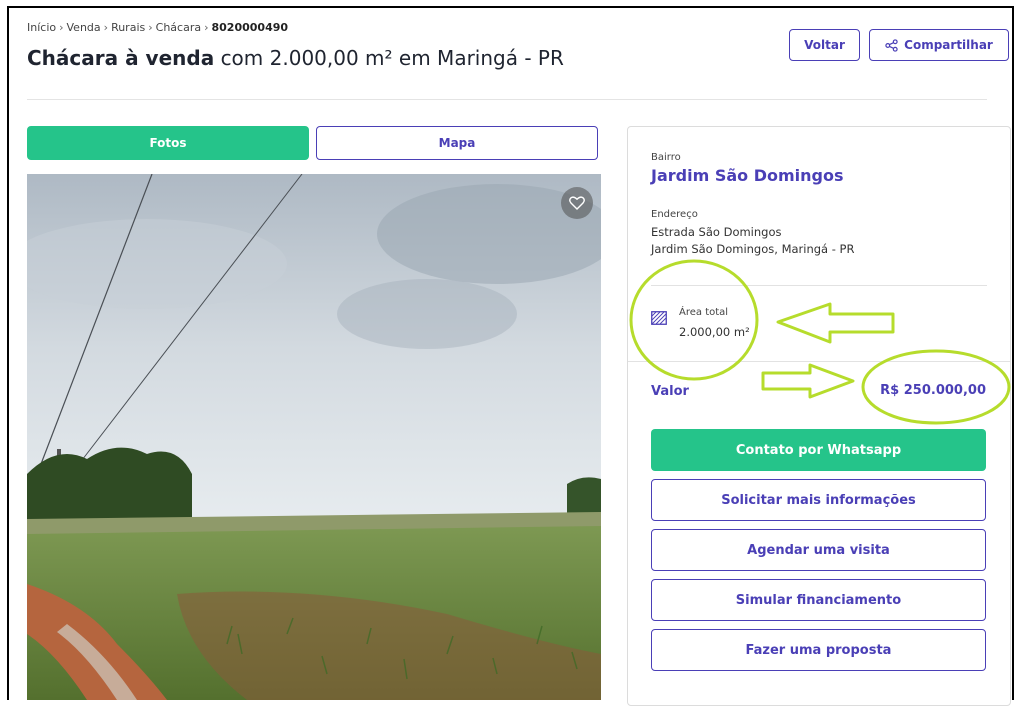 The image size is (1019, 706). What do you see at coordinates (178, 27) in the screenshot?
I see `breadcrumb-chacara: Chácara` at bounding box center [178, 27].